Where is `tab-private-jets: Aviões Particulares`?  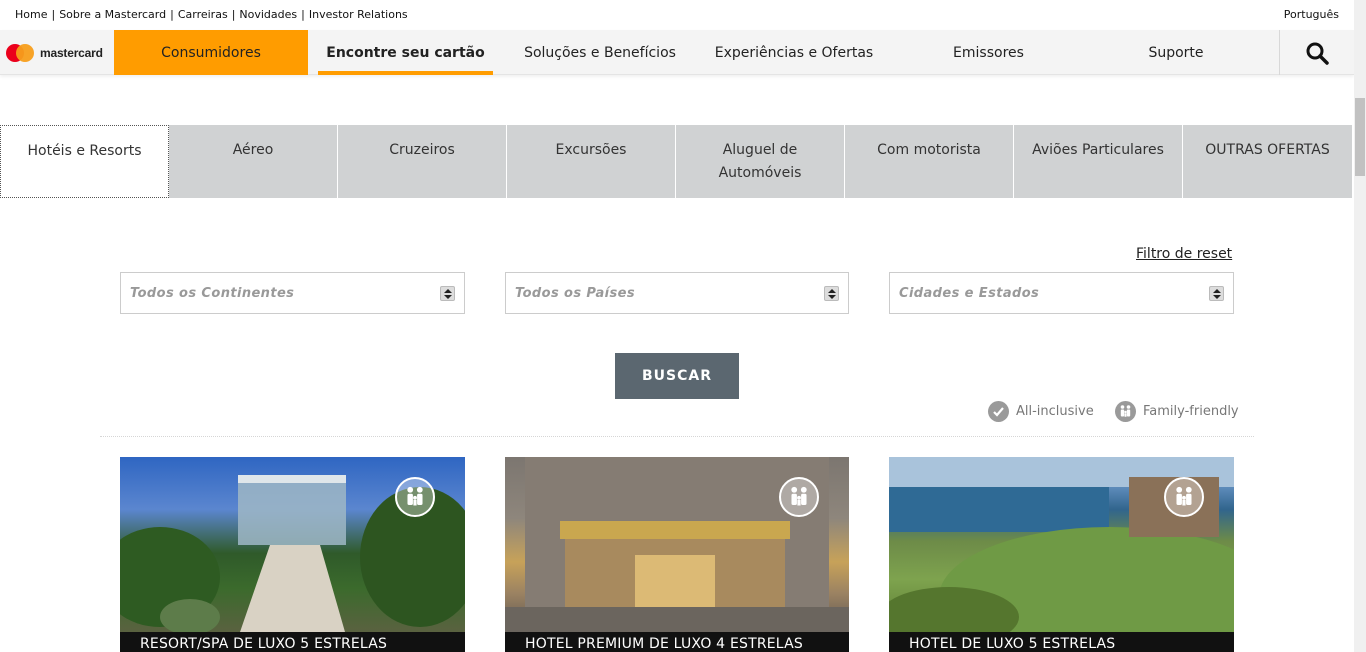
tab-private-jets: Aviões Particulares is located at coordinates (1098, 161).